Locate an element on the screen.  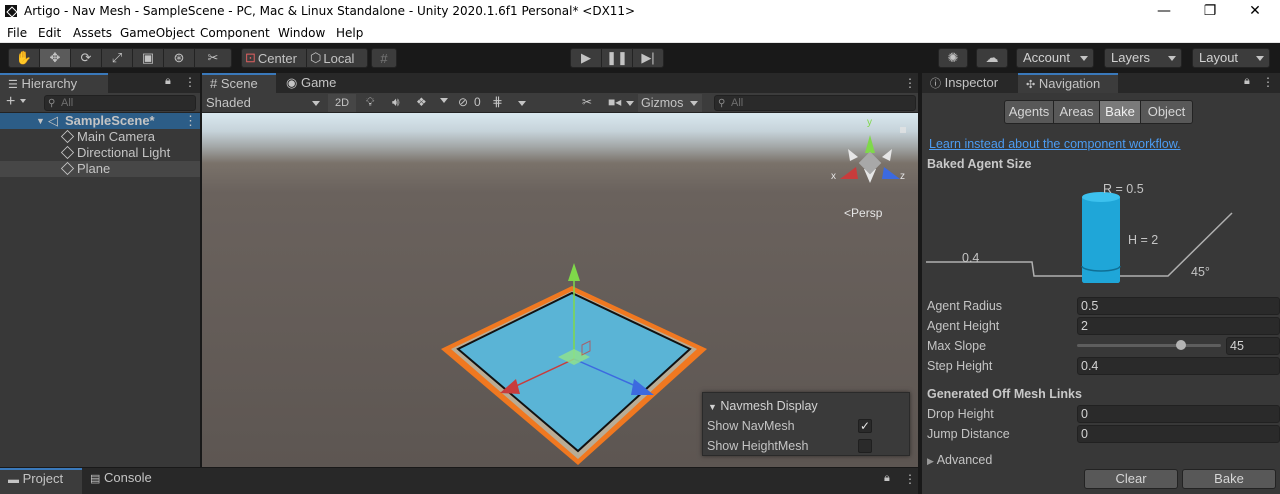
nav-tab-agents: Agents is located at coordinates (1029, 112).